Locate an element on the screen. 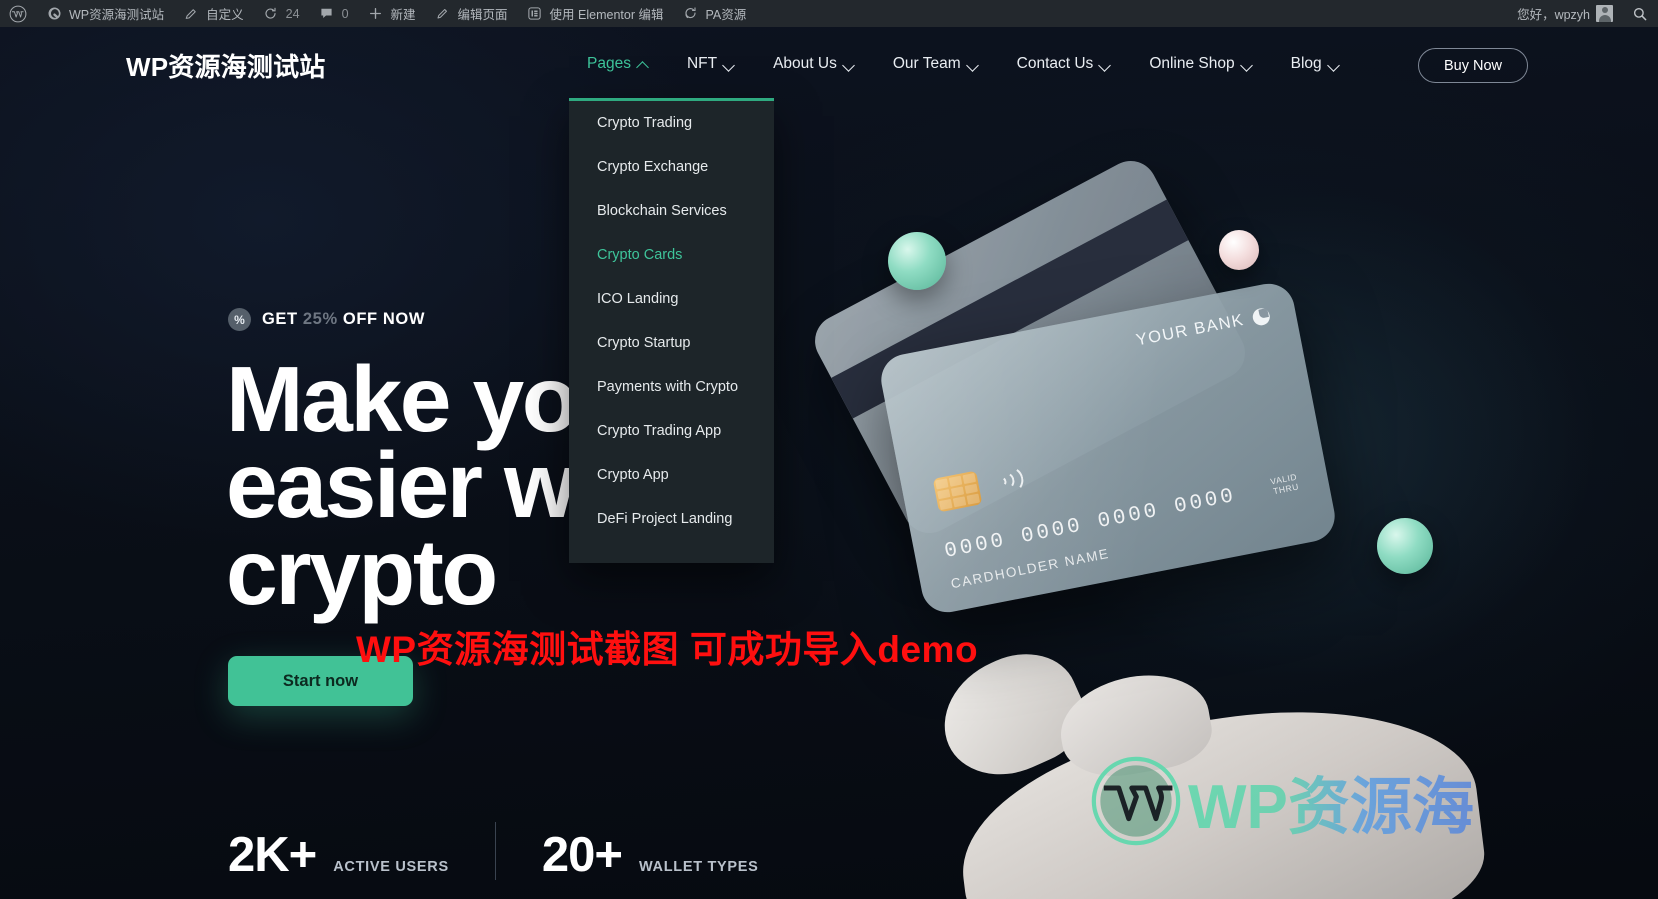 The image size is (1658, 899). site-watermark-text: WP资源海 is located at coordinates (1331, 801).